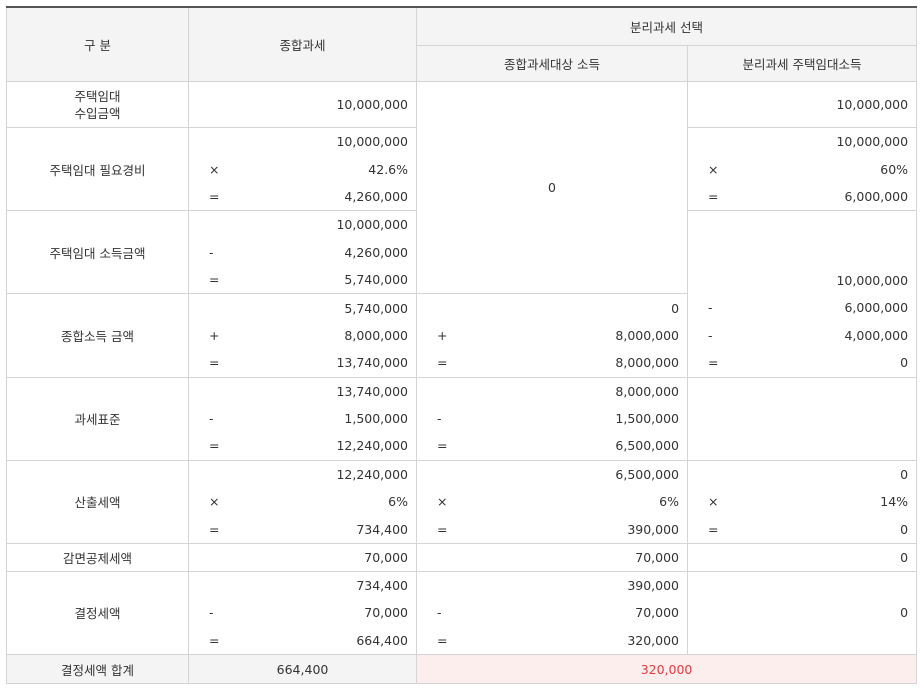  What do you see at coordinates (802, 63) in the screenshot?
I see `header-separate-rental-income: 분리과세 주택임대소득` at bounding box center [802, 63].